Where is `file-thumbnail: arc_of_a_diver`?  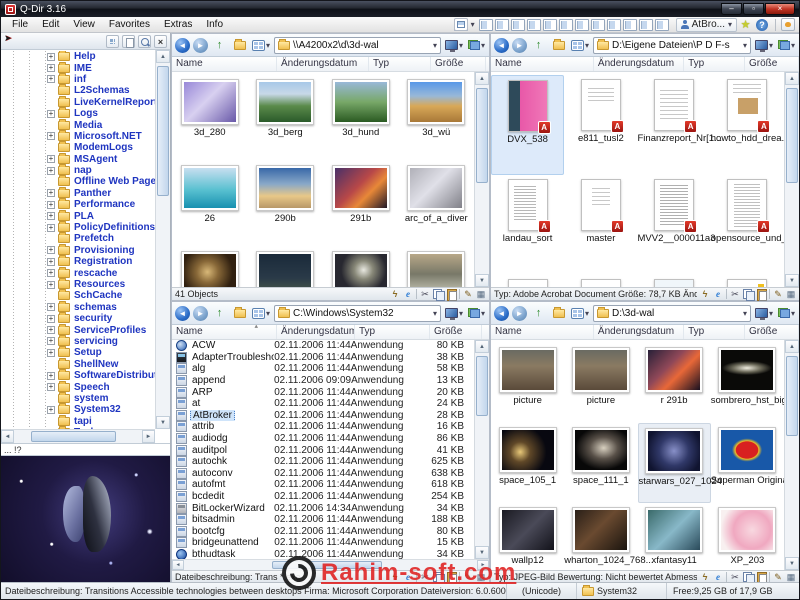 file-thumbnail: arc_of_a_diver is located at coordinates (437, 204).